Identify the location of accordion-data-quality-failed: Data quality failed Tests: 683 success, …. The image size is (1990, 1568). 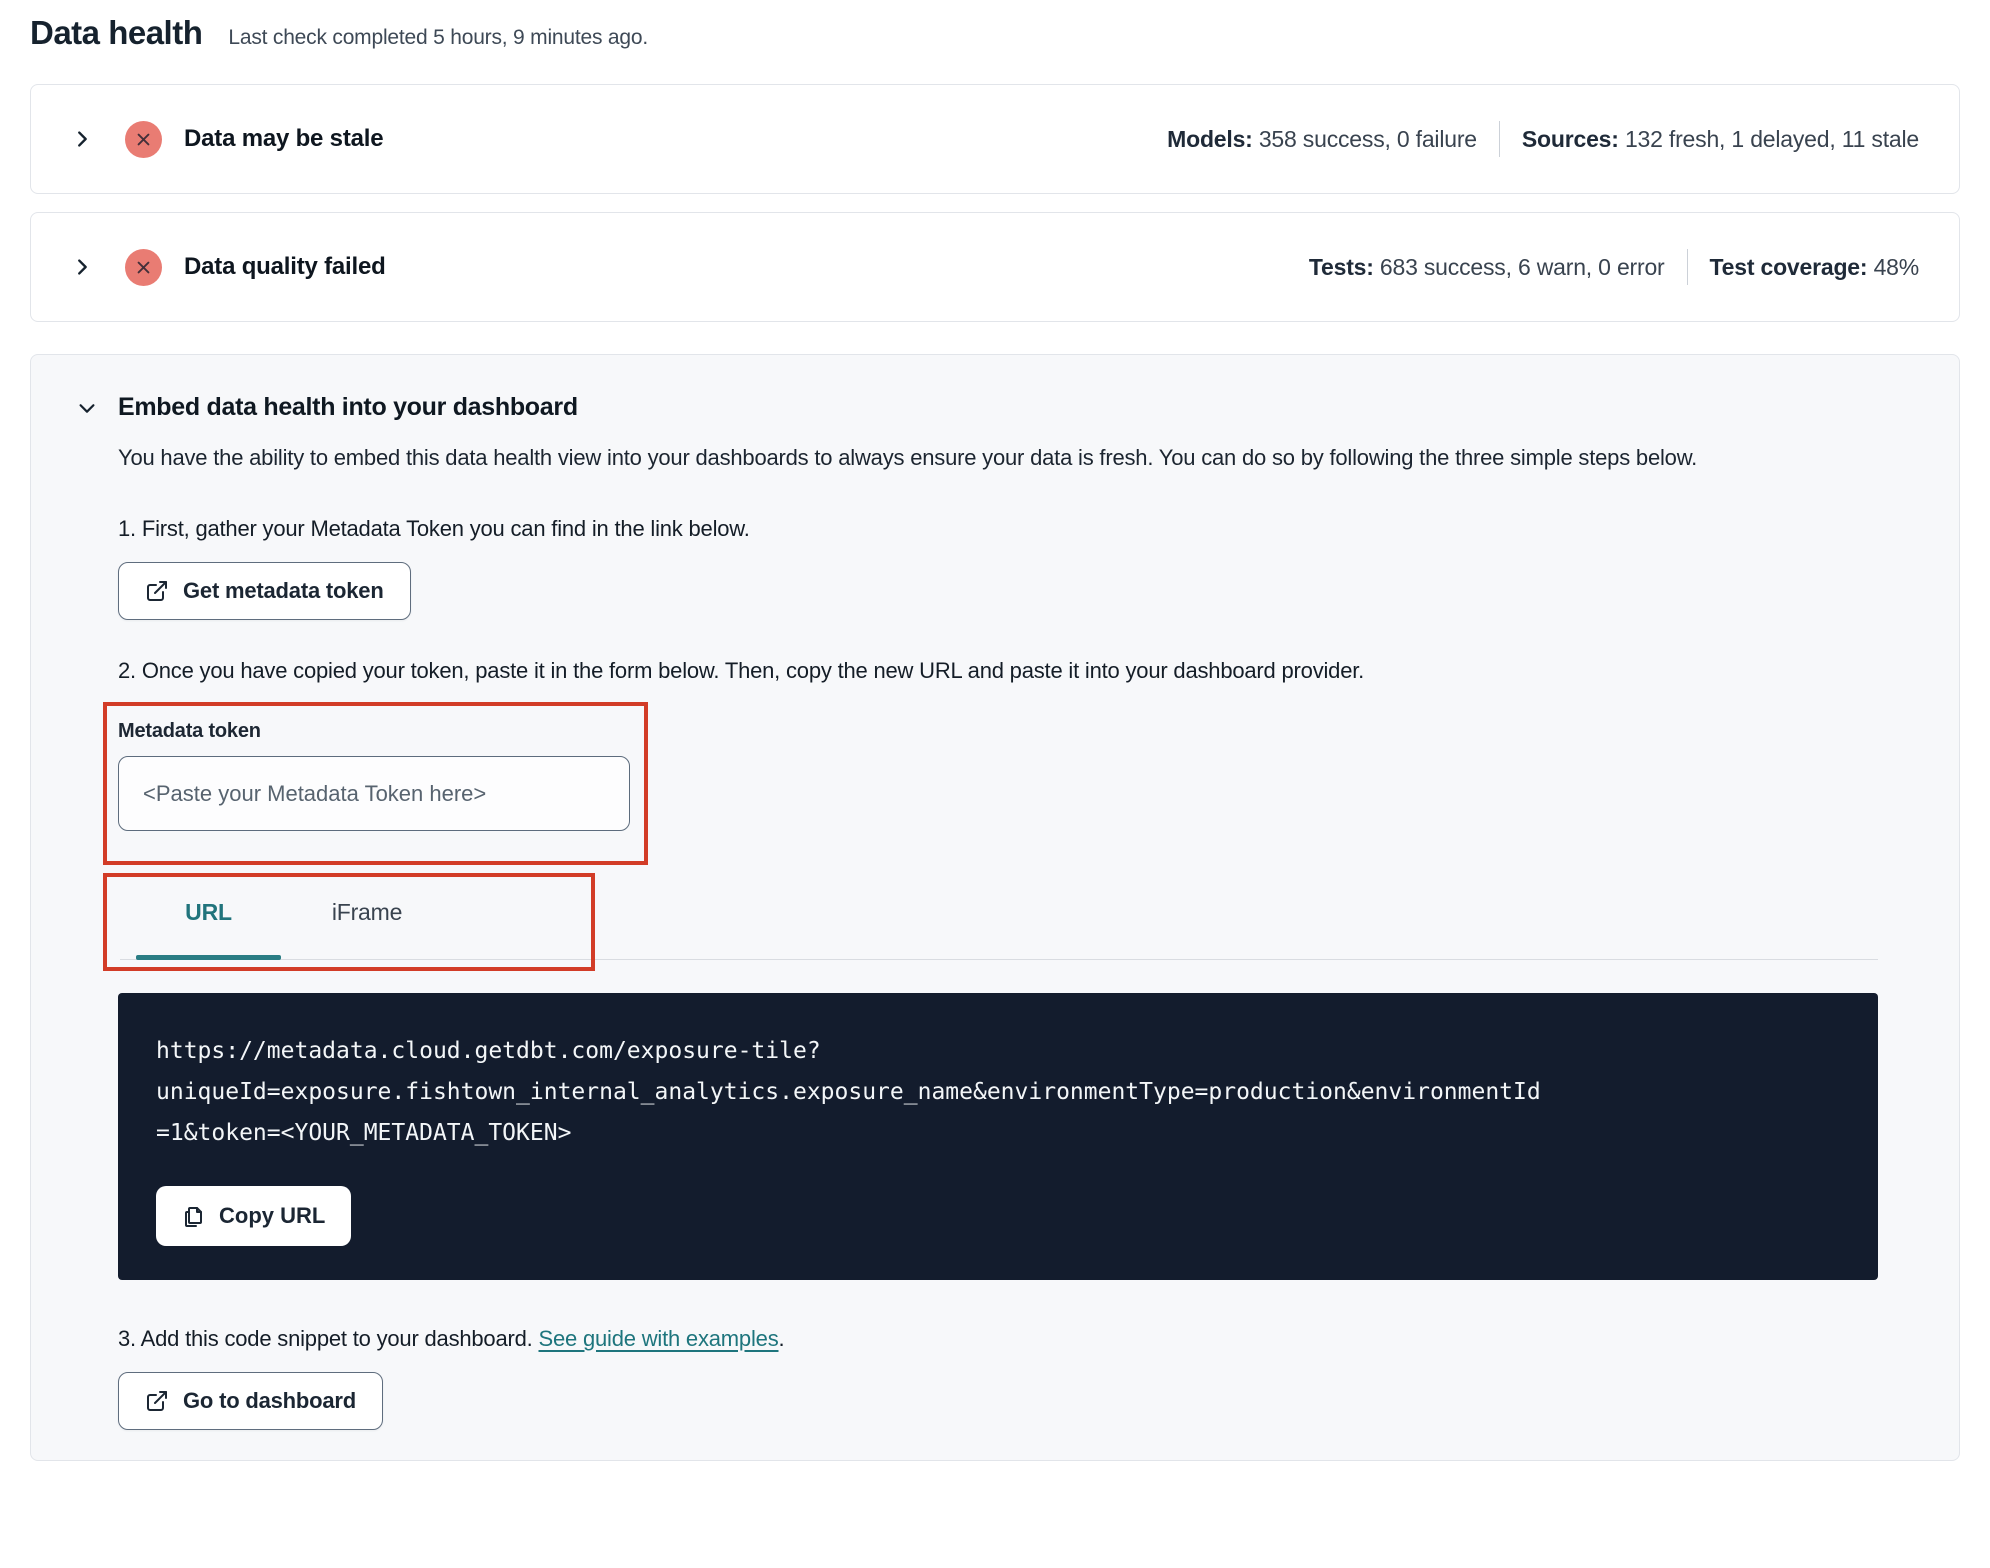
(995, 267).